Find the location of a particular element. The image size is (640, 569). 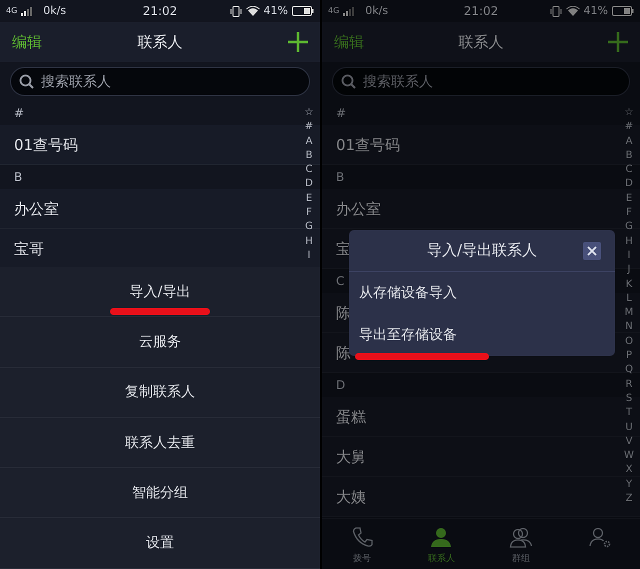

index-letter: S is located at coordinates (629, 399).